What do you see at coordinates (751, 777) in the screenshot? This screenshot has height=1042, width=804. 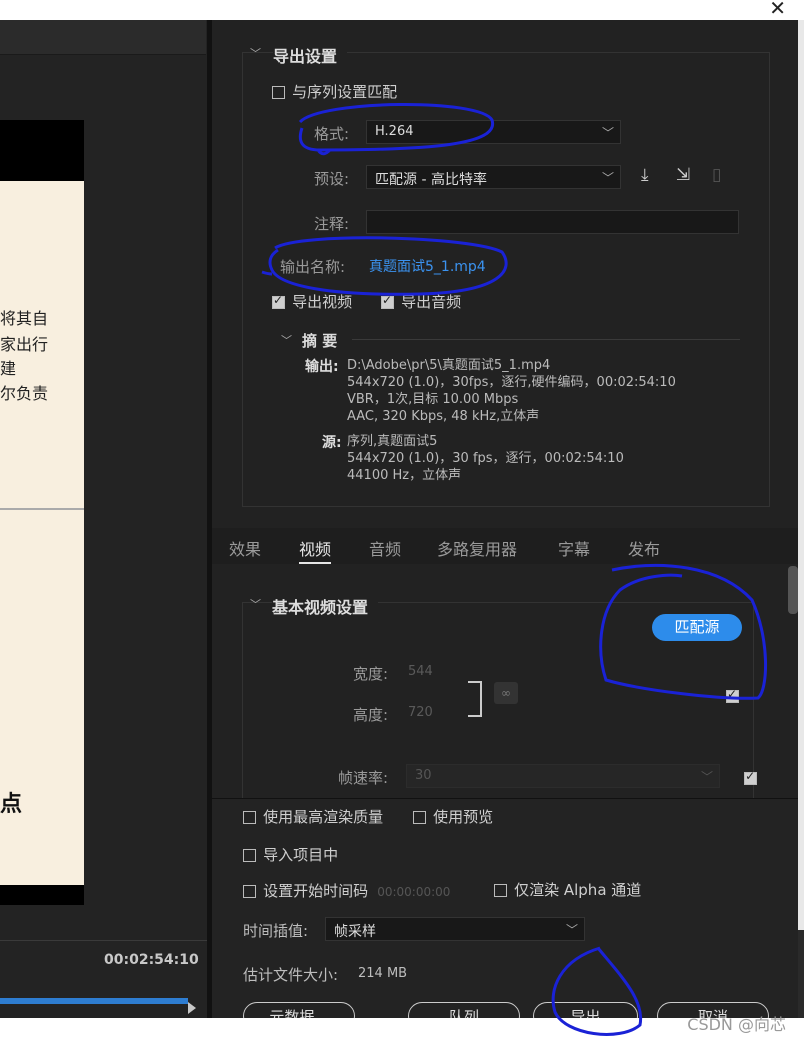 I see `frame-rate-override-checkbox` at bounding box center [751, 777].